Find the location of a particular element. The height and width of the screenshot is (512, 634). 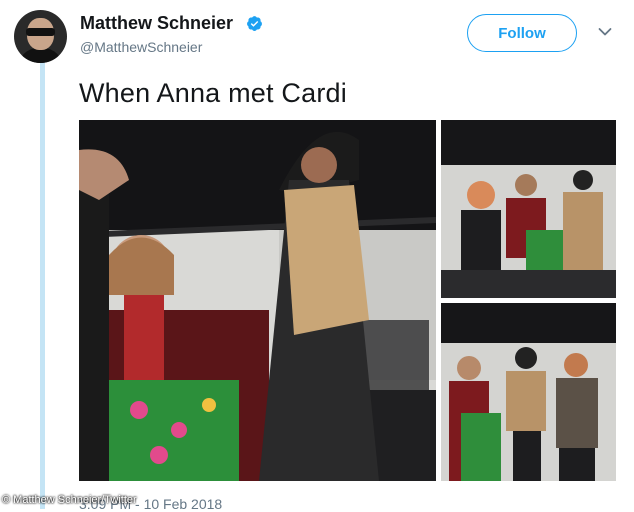

tweet-text: When Anna met Cardi is located at coordinates (213, 93).